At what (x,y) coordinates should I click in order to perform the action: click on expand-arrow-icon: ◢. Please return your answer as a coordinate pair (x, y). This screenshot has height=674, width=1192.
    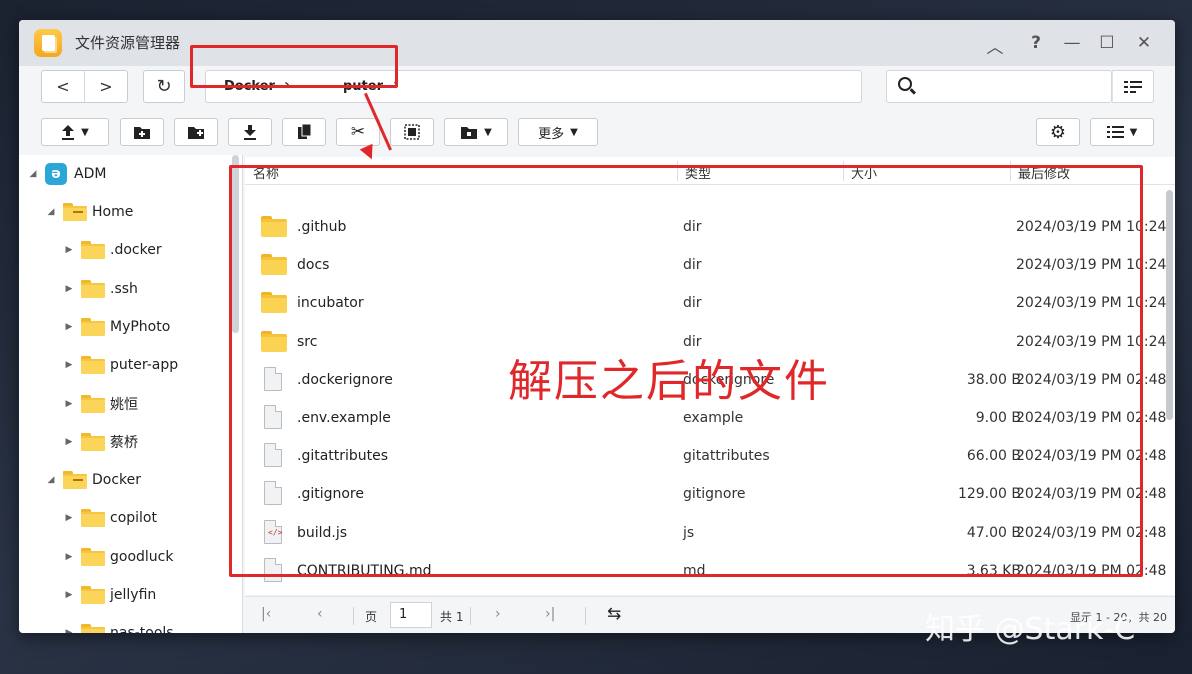
    Looking at the image, I should click on (33, 174).